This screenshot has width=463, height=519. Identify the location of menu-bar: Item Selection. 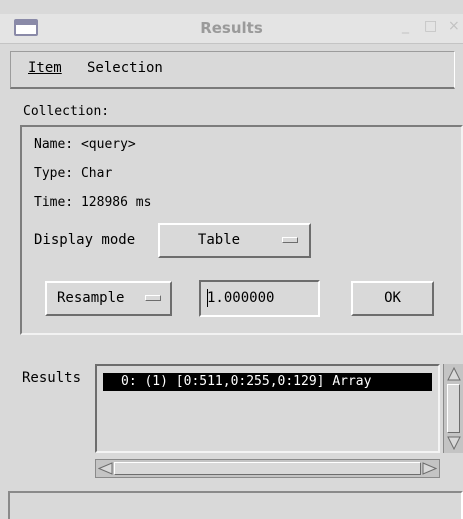
(232, 70).